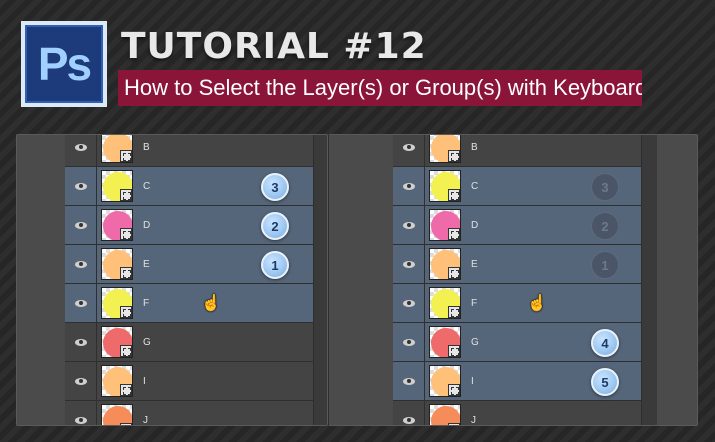 The width and height of the screenshot is (715, 442). I want to click on photoshop-logo-text: Ps, so click(64, 64).